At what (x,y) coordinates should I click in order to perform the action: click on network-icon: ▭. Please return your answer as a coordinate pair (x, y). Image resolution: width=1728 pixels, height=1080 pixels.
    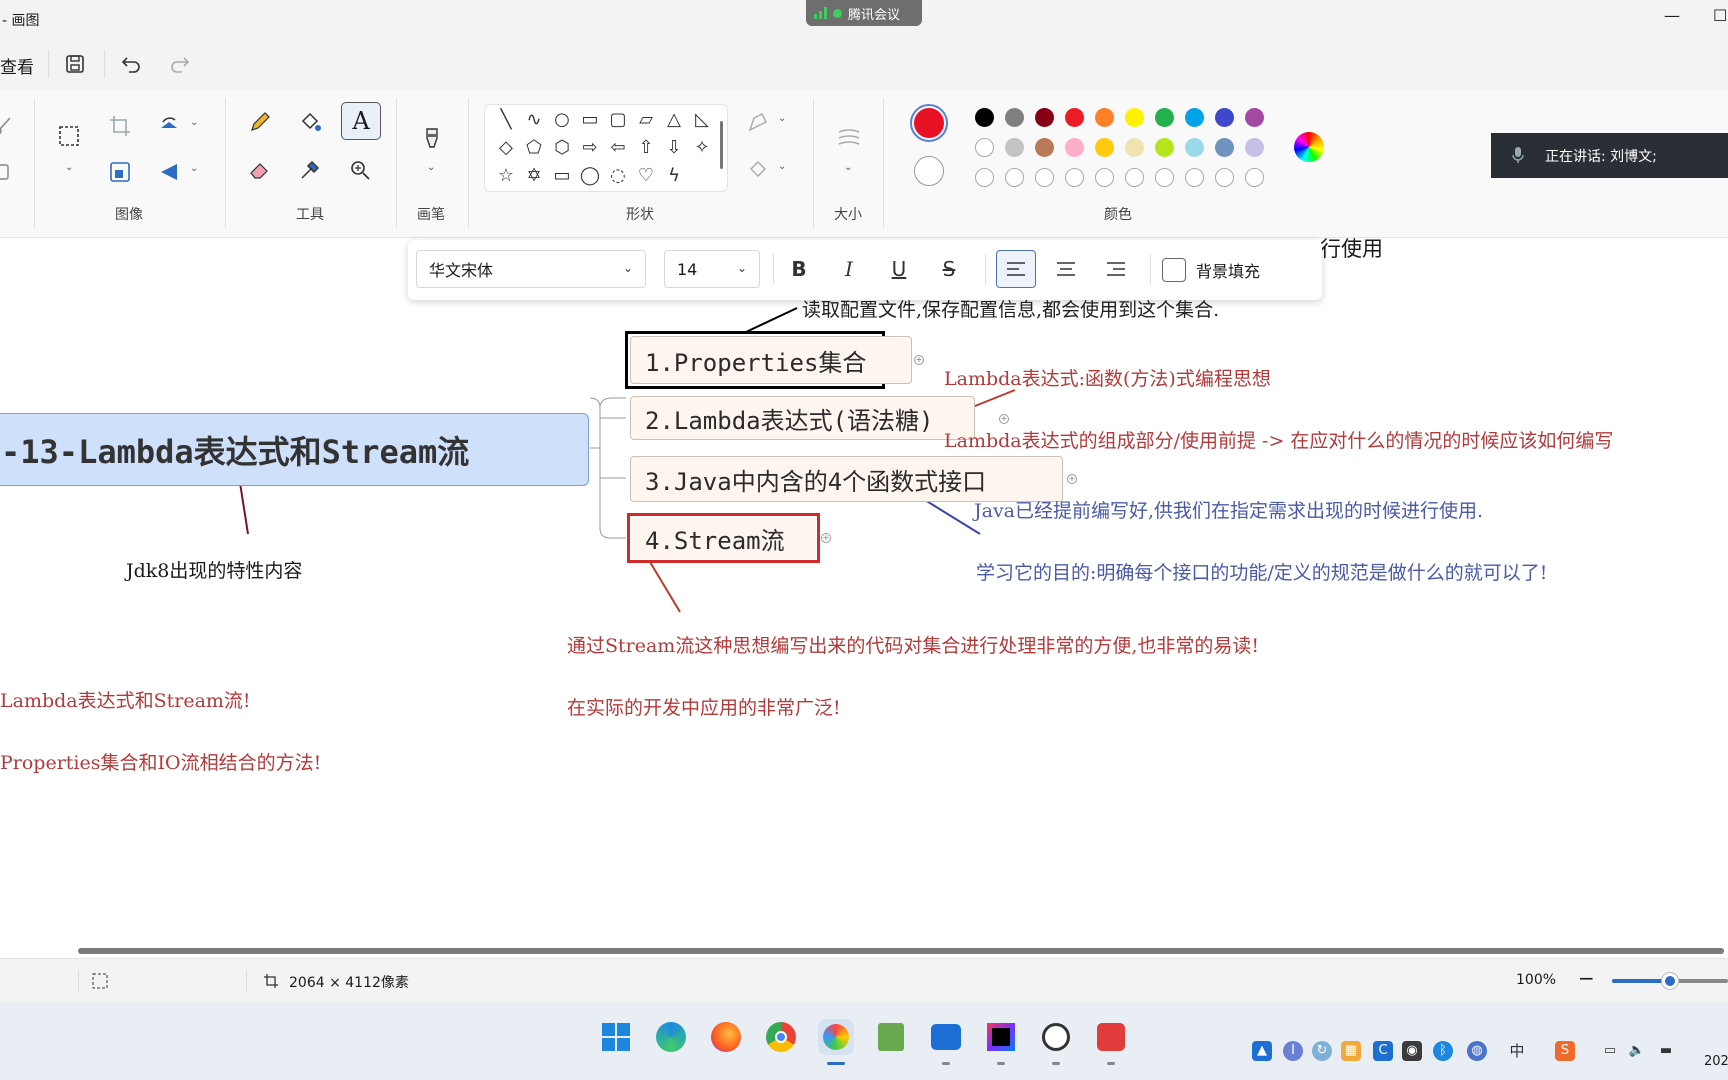
    Looking at the image, I should click on (1610, 1051).